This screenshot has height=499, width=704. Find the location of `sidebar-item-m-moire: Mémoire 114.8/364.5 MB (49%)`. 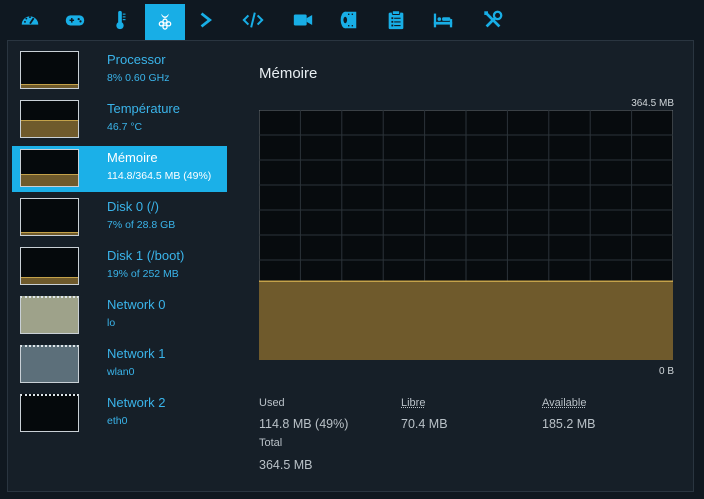

sidebar-item-m-moire: Mémoire 114.8/364.5 MB (49%) is located at coordinates (119, 169).